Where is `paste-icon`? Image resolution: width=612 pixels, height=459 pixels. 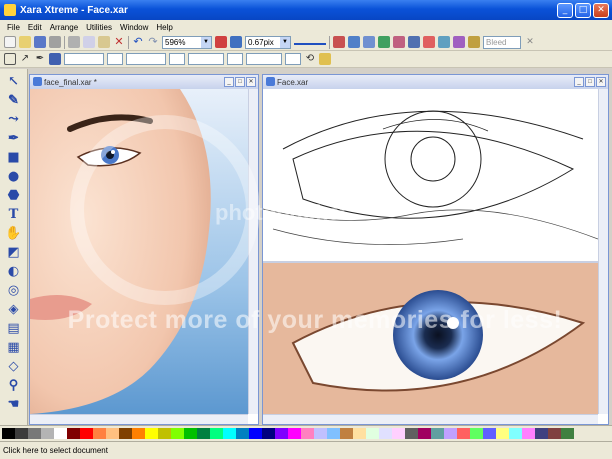
paste-icon is located at coordinates (104, 42).